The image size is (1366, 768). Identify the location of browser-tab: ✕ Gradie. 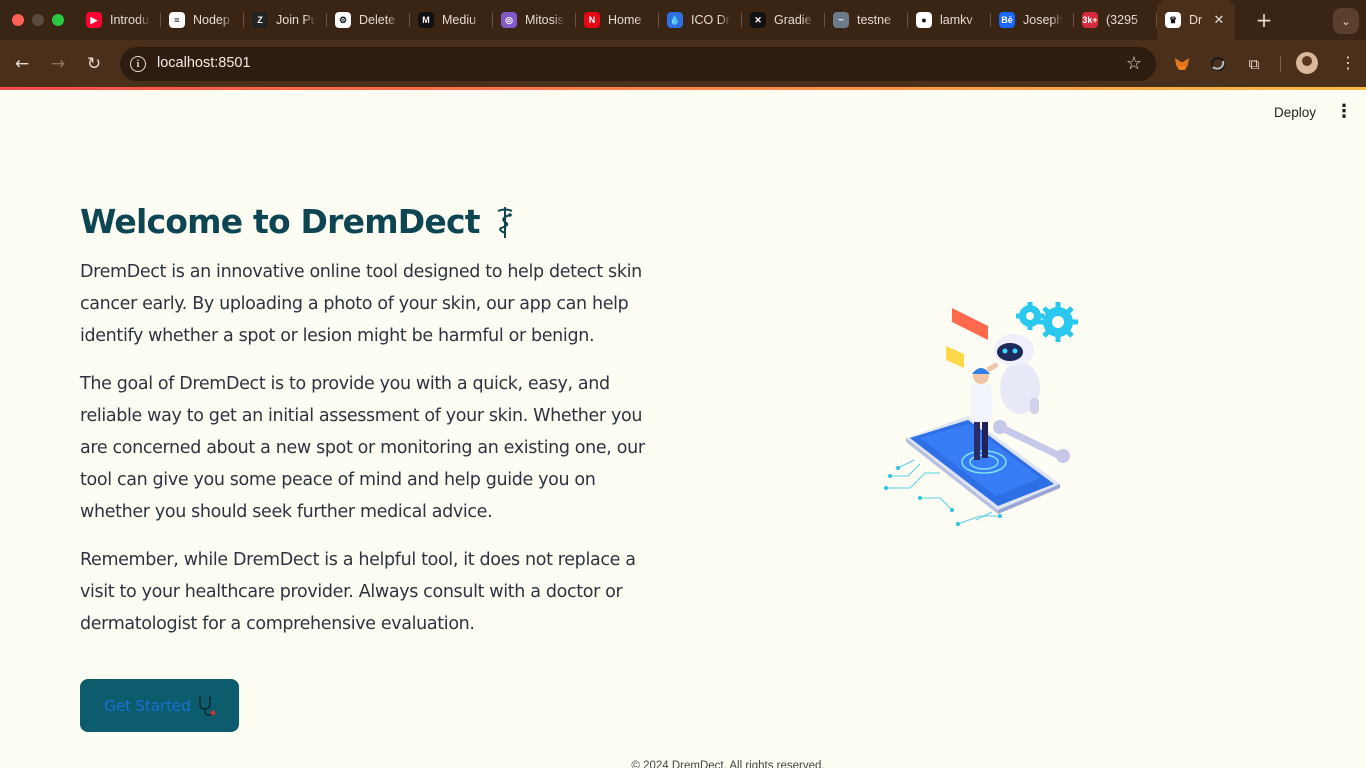
(783, 20).